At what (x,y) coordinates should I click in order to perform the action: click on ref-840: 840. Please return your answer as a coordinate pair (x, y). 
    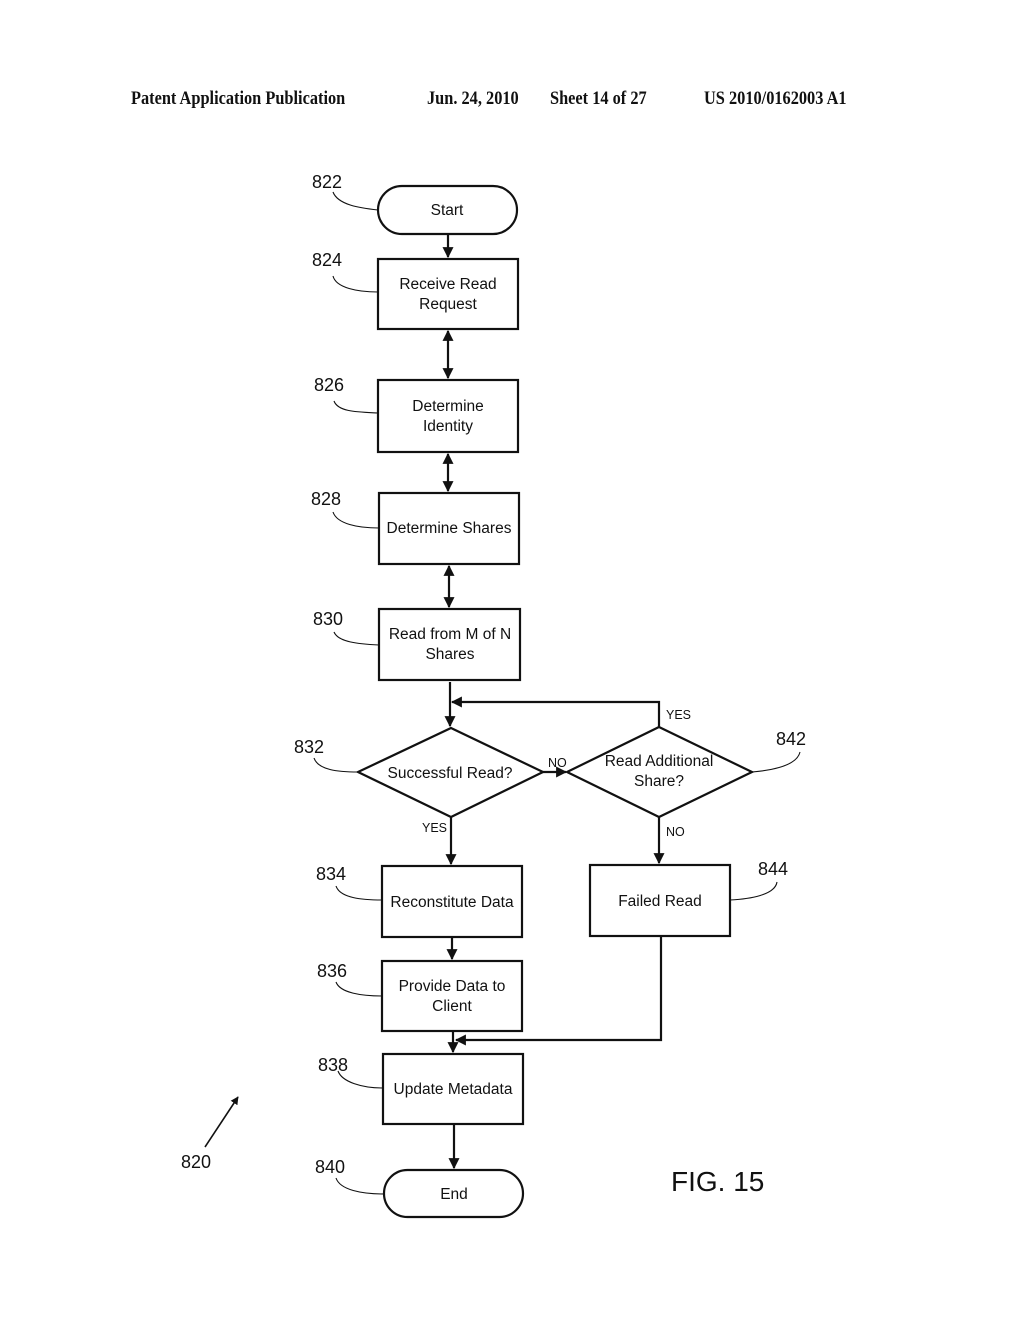
    Looking at the image, I should click on (330, 1167).